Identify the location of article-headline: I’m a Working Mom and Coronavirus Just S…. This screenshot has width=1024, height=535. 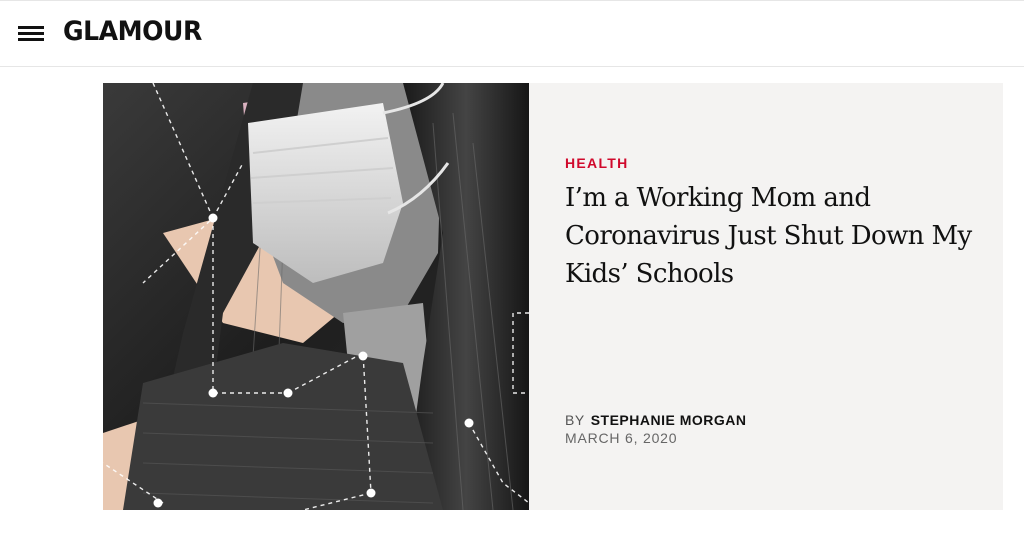
(775, 236).